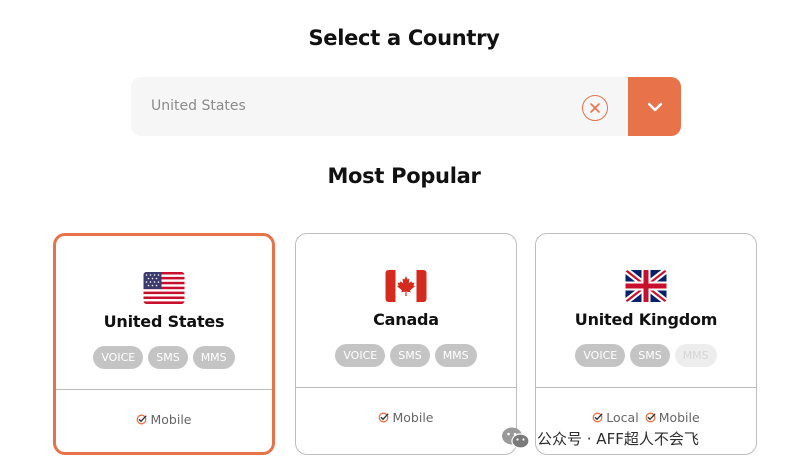  I want to click on badge-mms-disabled: MMS, so click(695, 355).